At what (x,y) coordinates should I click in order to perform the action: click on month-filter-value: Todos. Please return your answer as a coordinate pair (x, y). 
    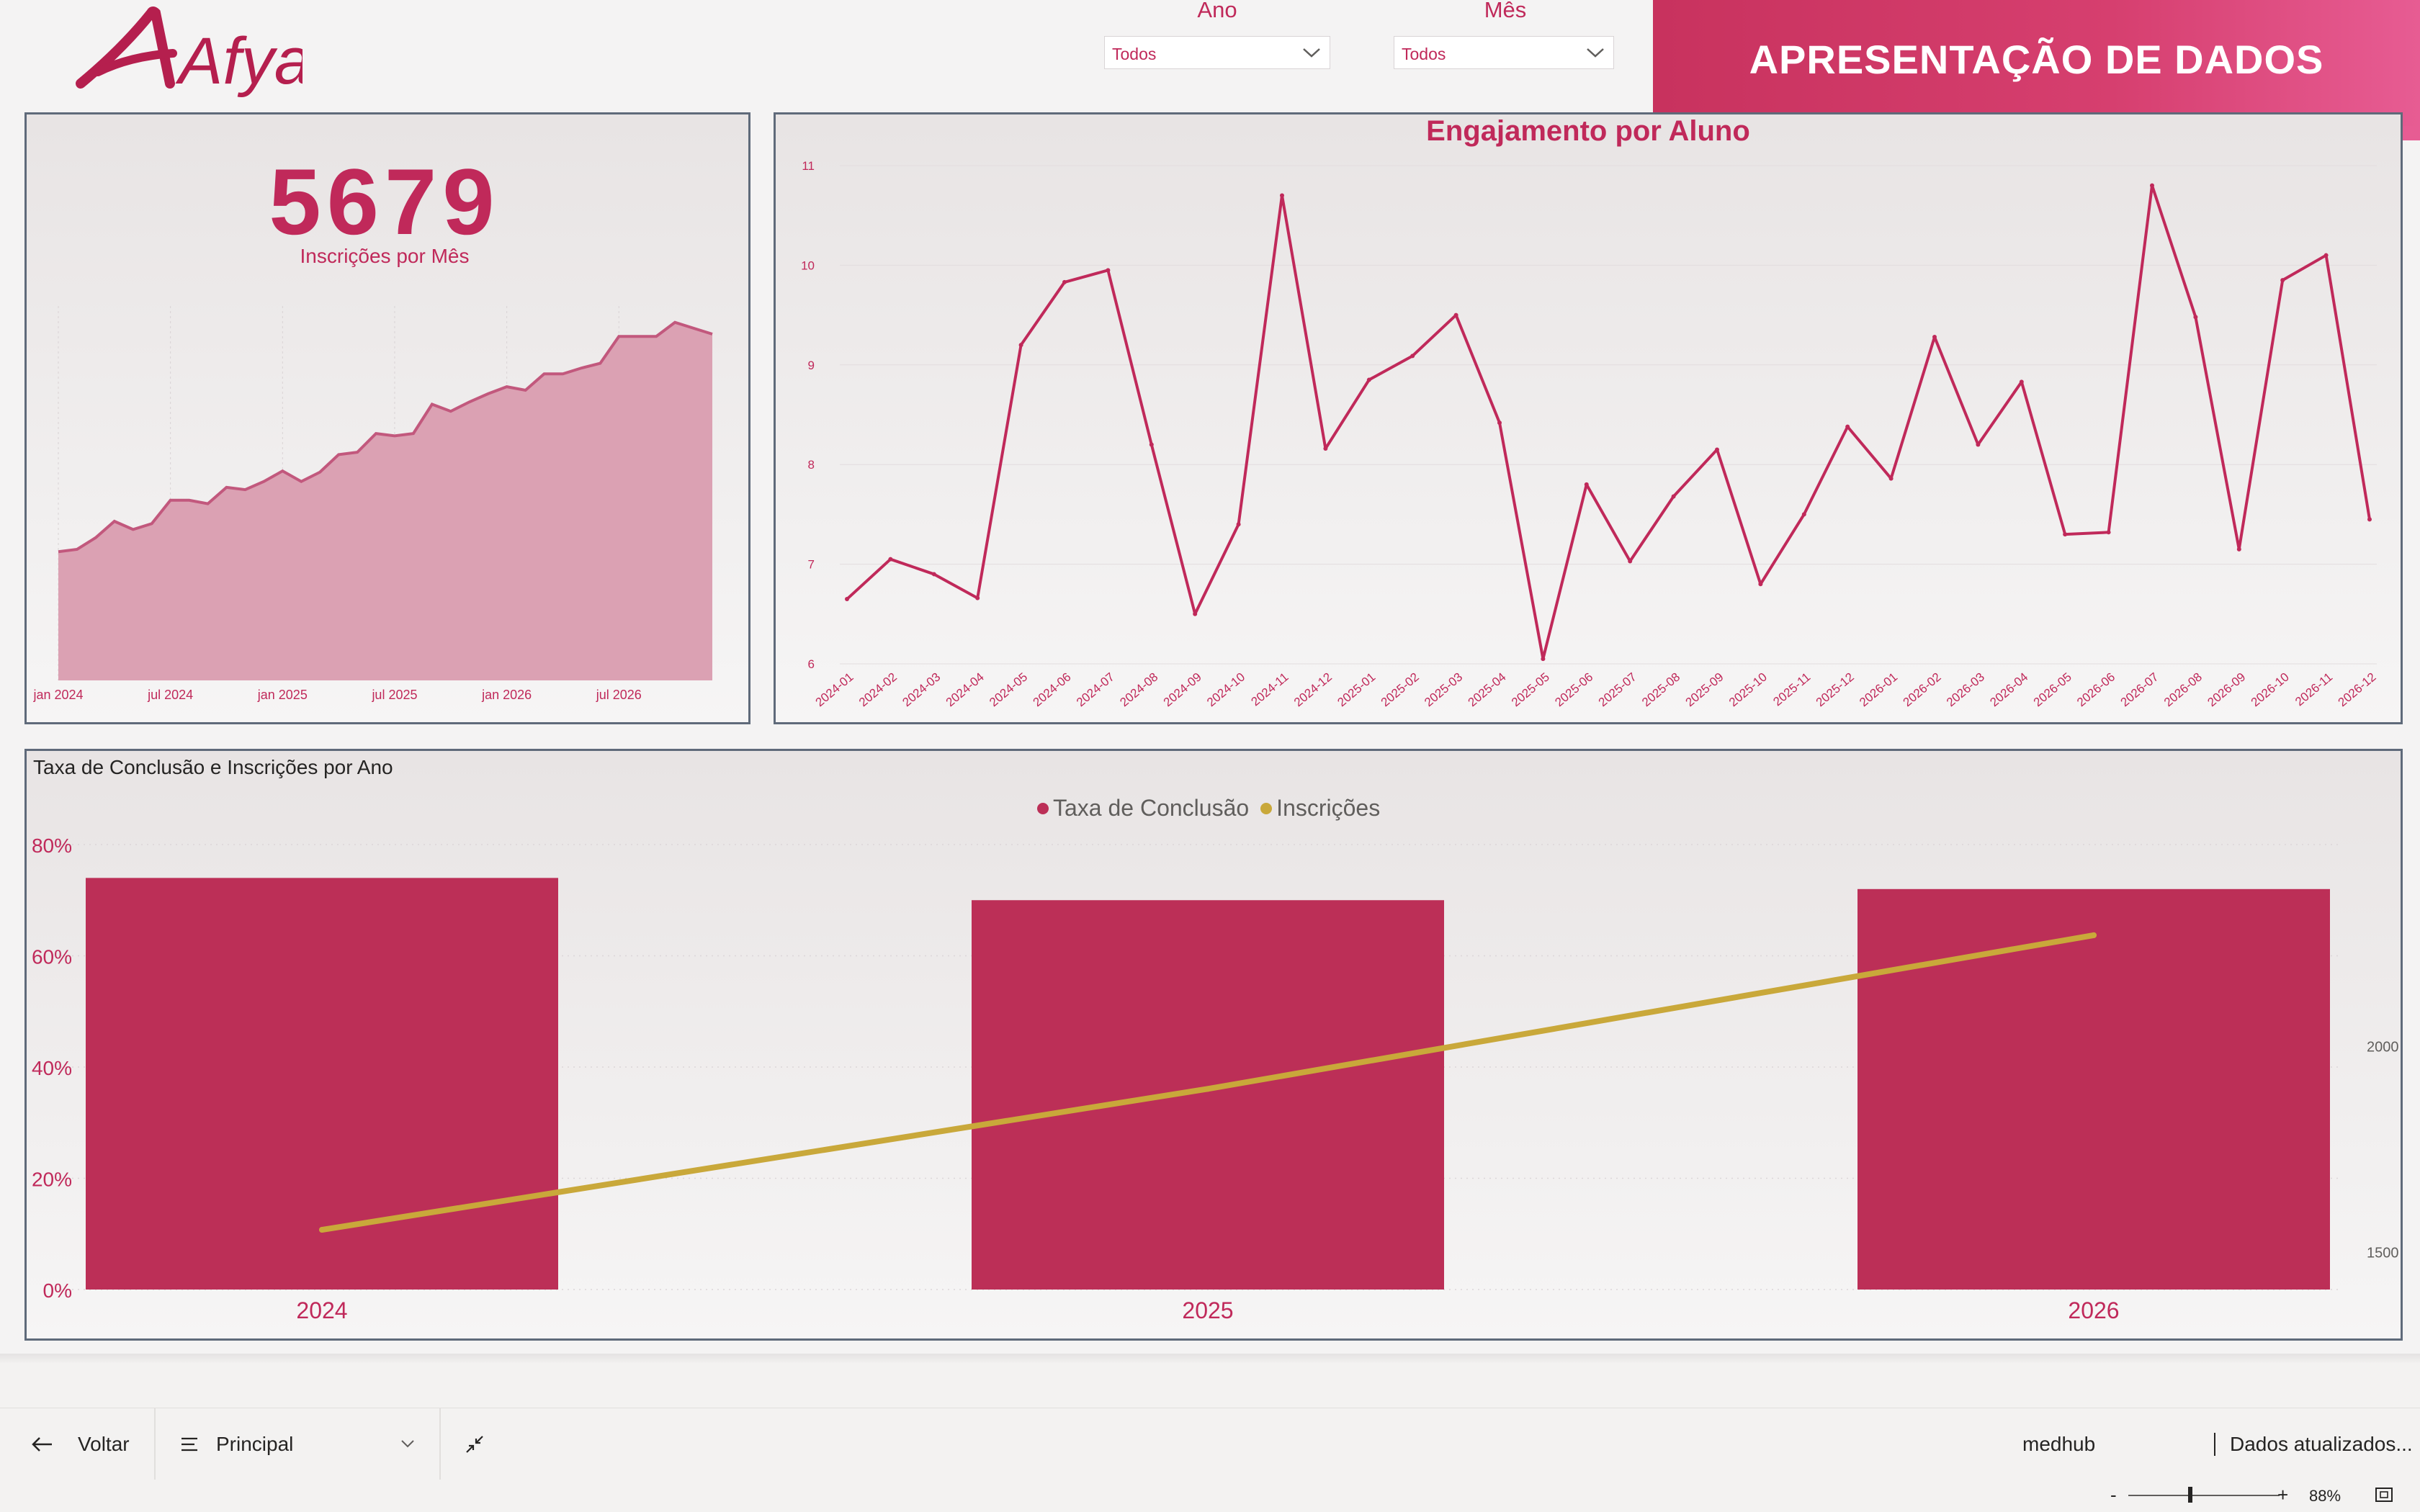
    Looking at the image, I should click on (1424, 54).